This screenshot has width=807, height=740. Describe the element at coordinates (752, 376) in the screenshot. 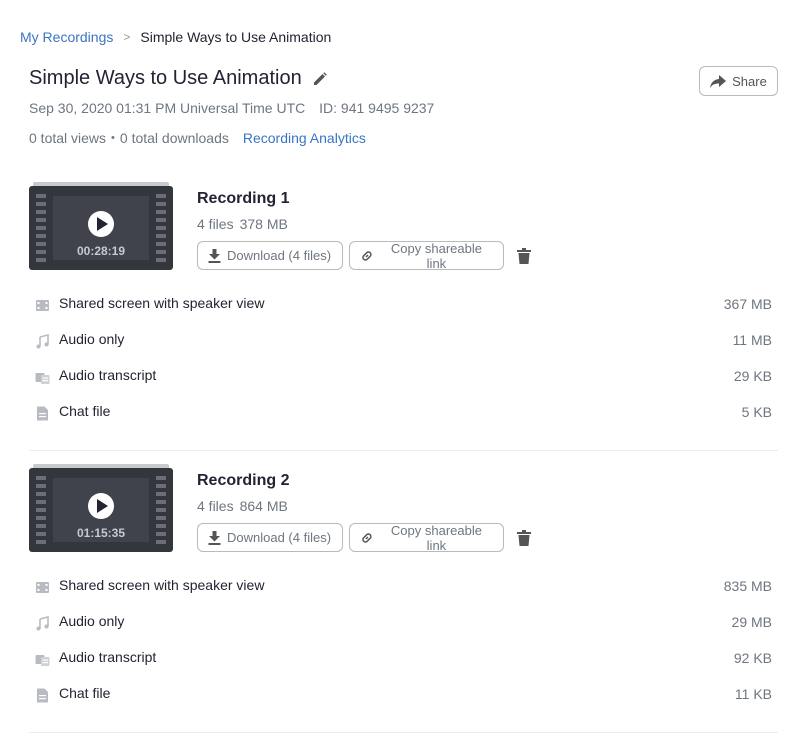

I see `file-size: 29 KB` at that location.